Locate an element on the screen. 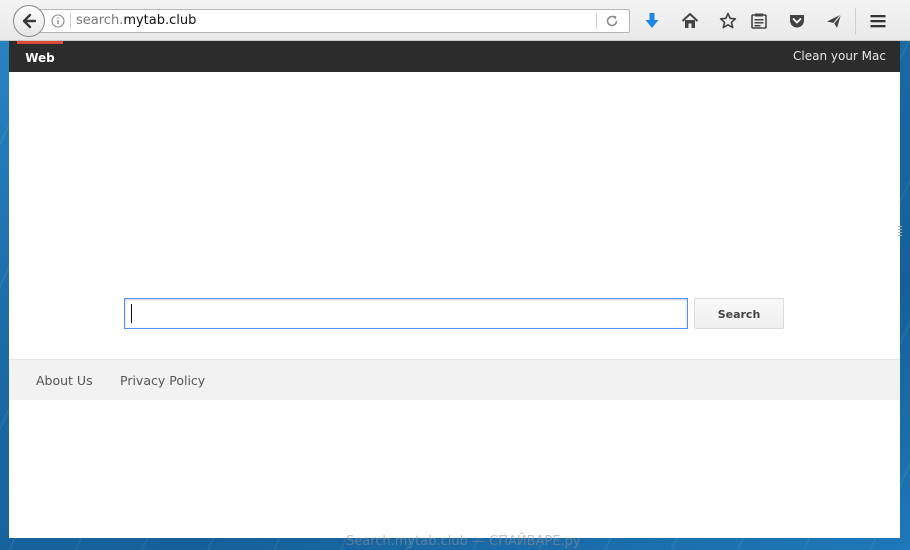 The width and height of the screenshot is (910, 550). back-arrow-icon is located at coordinates (29, 21).